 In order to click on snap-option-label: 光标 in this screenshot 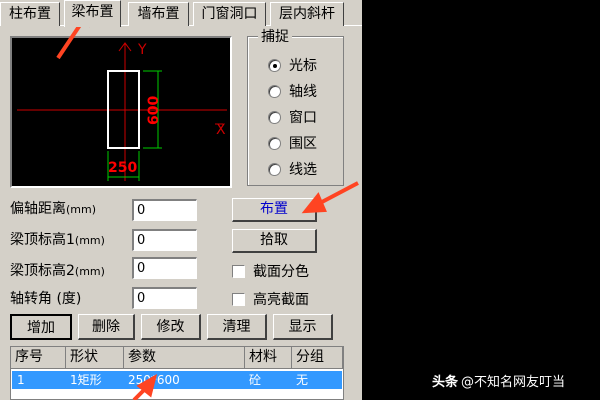, I will do `click(303, 66)`.